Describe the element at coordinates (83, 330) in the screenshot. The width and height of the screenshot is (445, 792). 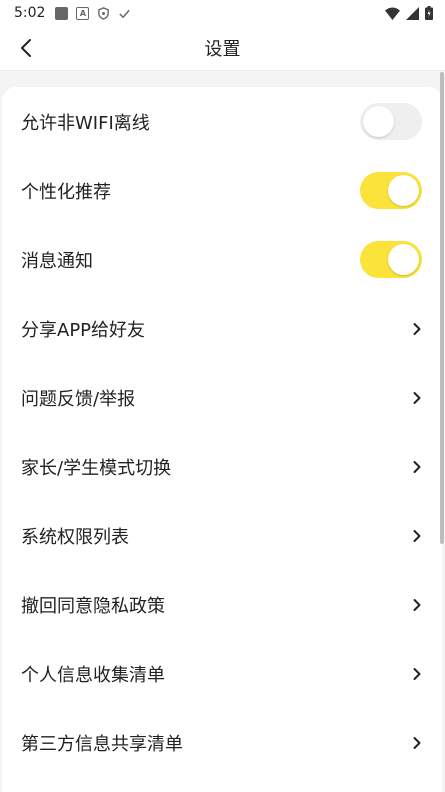
I see `setting-label: 分享APP给好友` at that location.